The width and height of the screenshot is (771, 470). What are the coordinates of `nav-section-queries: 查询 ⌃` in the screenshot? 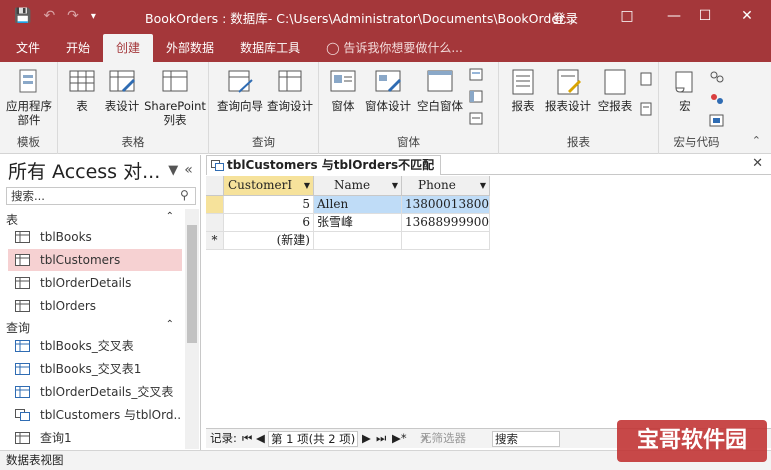 It's located at (93, 327).